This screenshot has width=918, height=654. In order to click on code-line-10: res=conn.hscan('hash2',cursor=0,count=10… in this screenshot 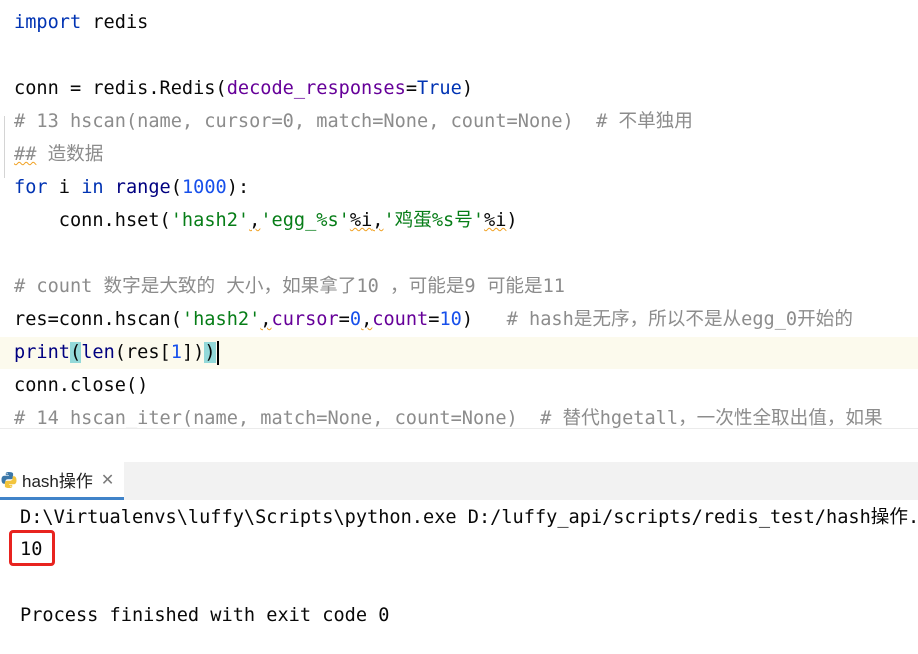, I will do `click(433, 320)`.